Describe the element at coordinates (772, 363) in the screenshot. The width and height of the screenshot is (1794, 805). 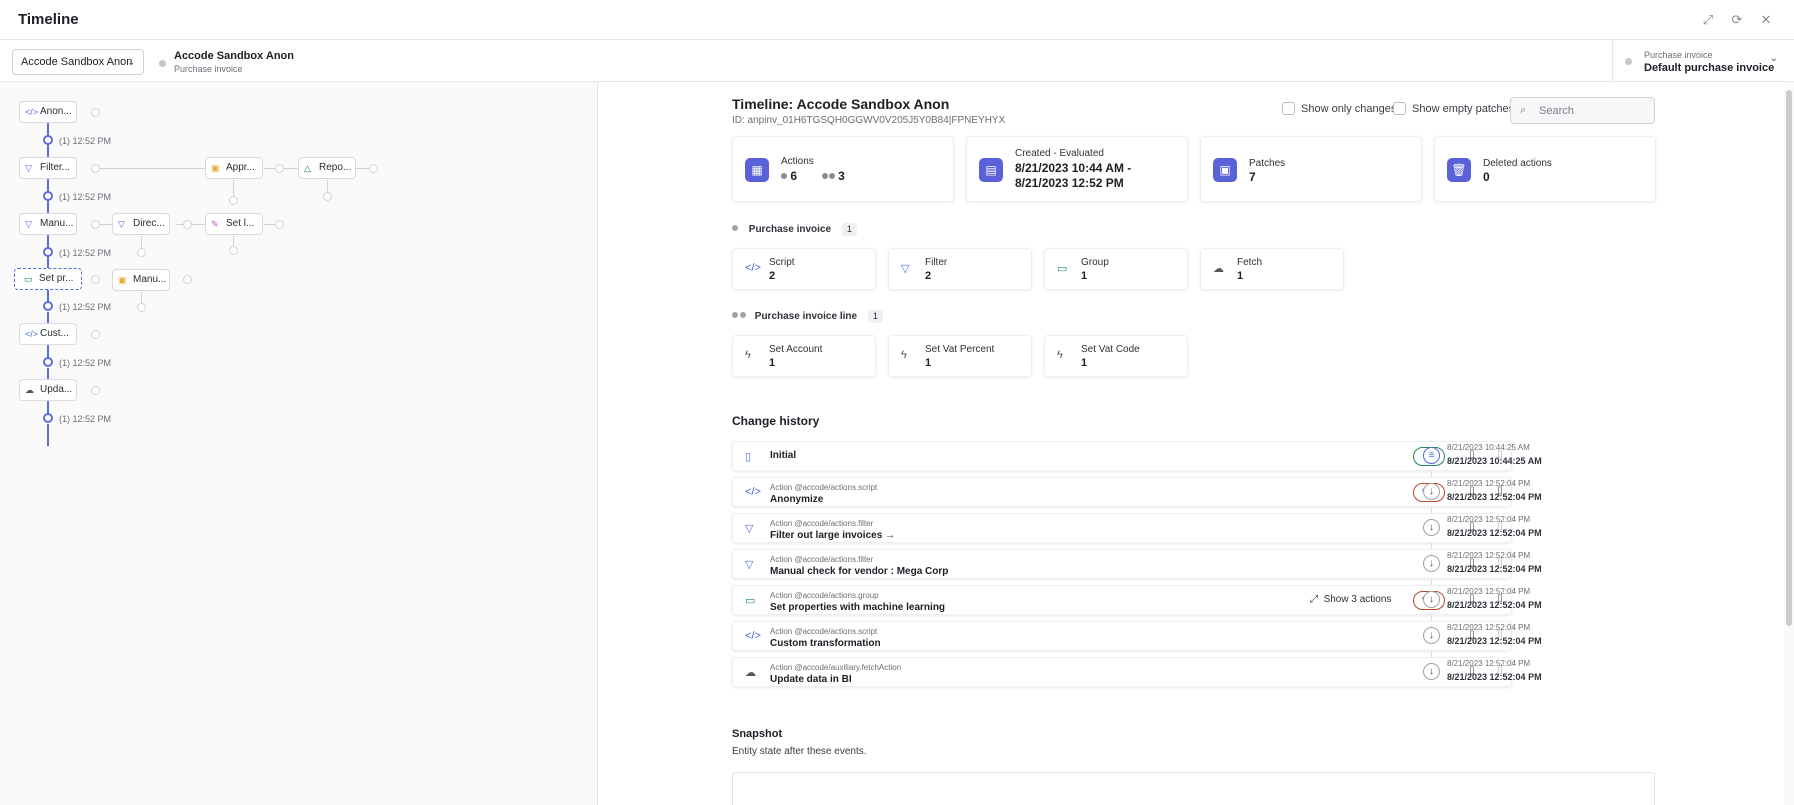
I see `card-value: 1` at that location.